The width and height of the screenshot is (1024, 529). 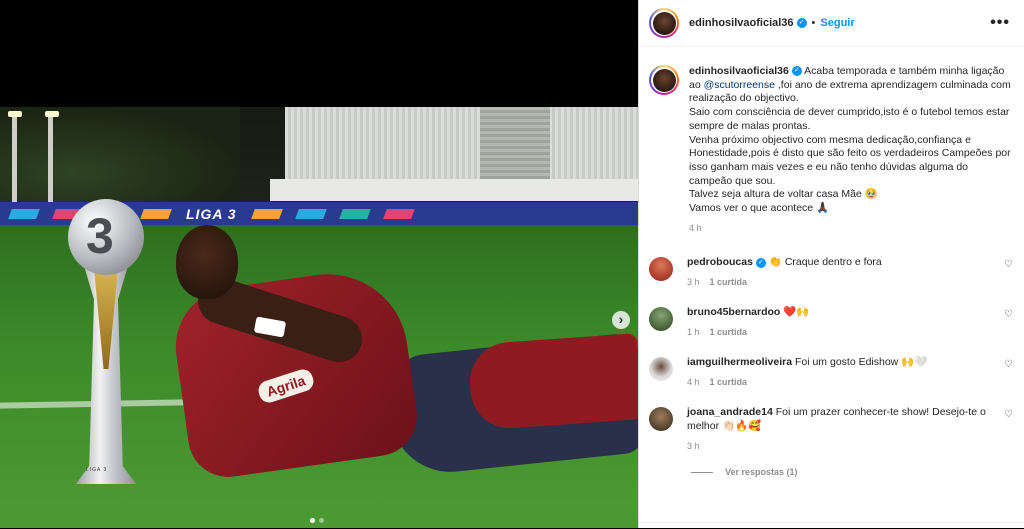 What do you see at coordinates (739, 362) in the screenshot?
I see `commenter-username: iamguilhermeoliveira` at bounding box center [739, 362].